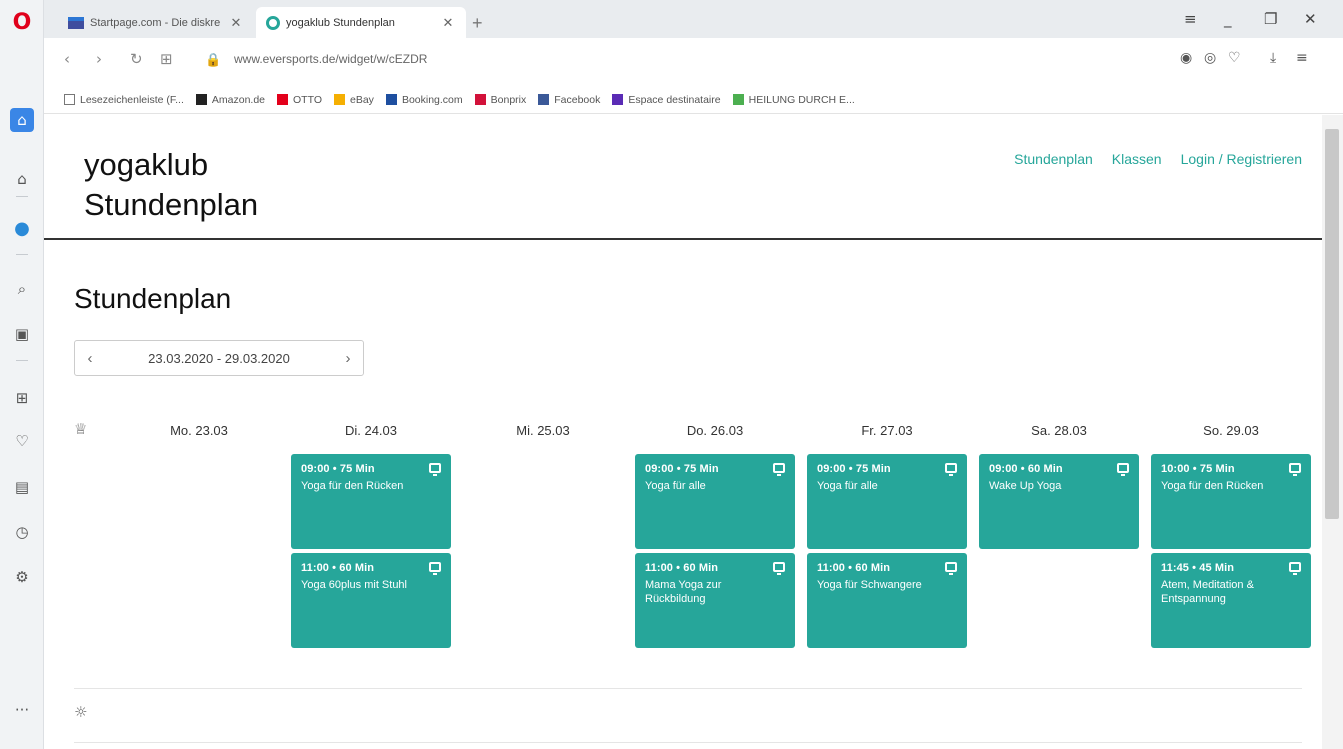 The image size is (1343, 749). Describe the element at coordinates (199, 430) in the screenshot. I see `day-header: Mo. 23.03` at that location.